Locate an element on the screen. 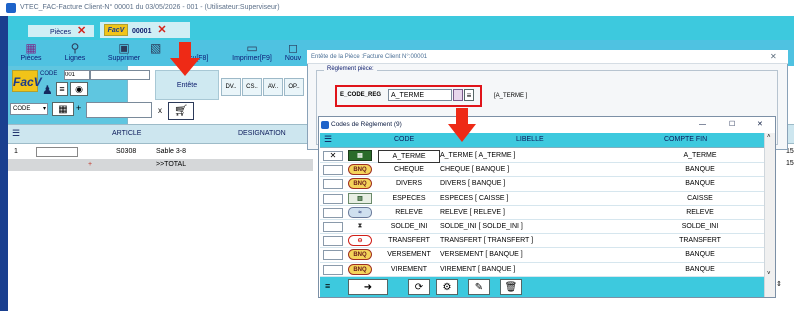 The width and height of the screenshot is (794, 311). edit-icon: ✎ is located at coordinates (479, 287).